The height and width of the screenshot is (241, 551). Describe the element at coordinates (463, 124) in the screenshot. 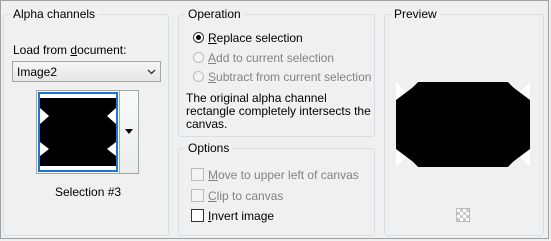

I see `preview-image` at that location.